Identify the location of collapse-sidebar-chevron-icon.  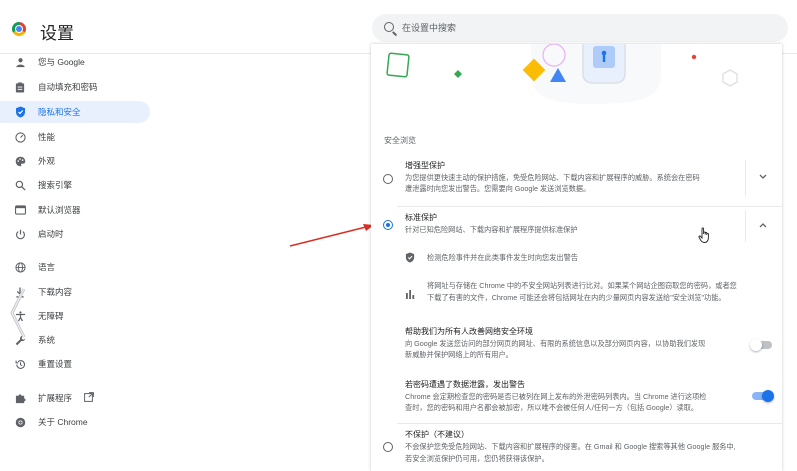
(18, 313).